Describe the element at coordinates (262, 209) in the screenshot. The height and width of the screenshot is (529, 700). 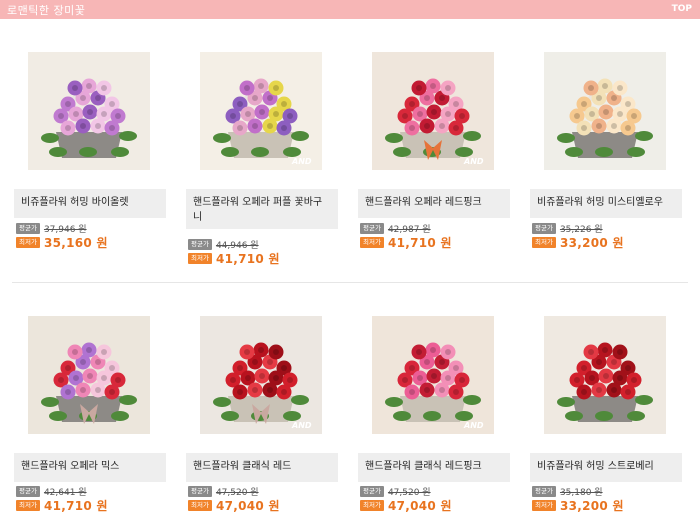
I see `product-name: 핸드플라워 오페라 퍼플 꽃바구니` at that location.